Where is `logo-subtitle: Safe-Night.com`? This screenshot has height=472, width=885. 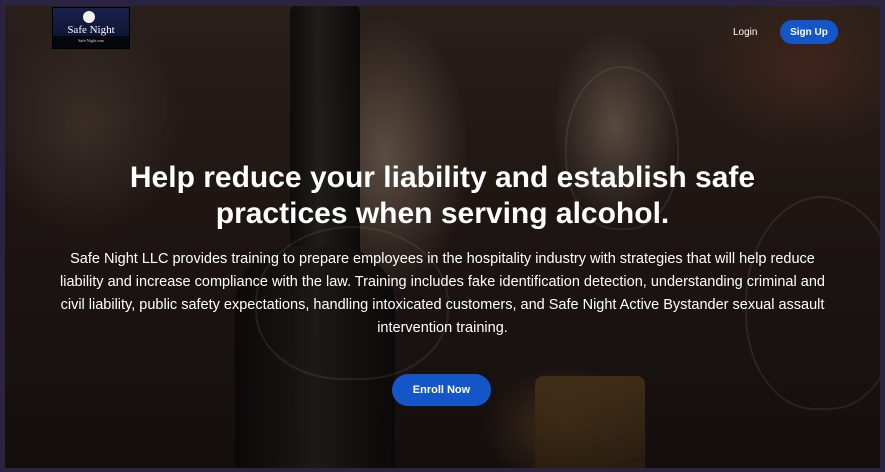
logo-subtitle: Safe-Night.com is located at coordinates (91, 40).